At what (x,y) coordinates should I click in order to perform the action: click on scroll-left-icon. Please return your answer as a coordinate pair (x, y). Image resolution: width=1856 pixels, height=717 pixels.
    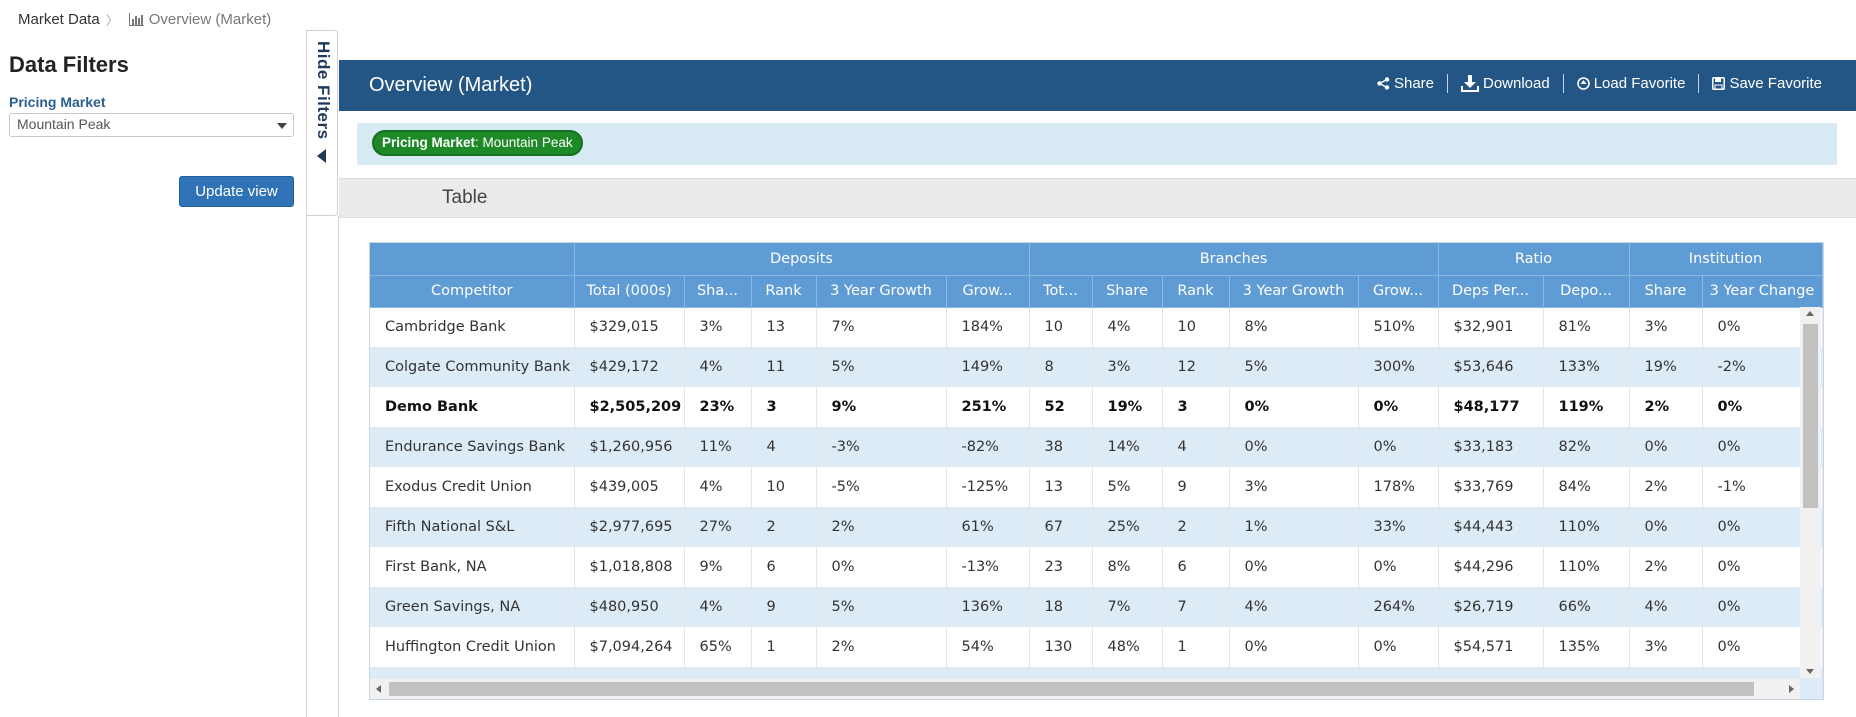
    Looking at the image, I should click on (378, 689).